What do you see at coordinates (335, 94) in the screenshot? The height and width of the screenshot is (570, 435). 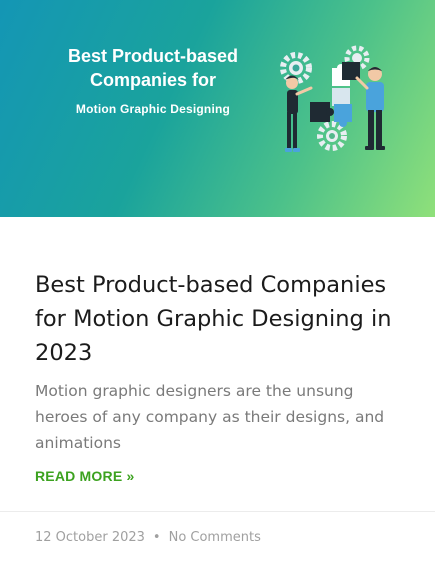 I see `puzzle-pieces-icon` at bounding box center [335, 94].